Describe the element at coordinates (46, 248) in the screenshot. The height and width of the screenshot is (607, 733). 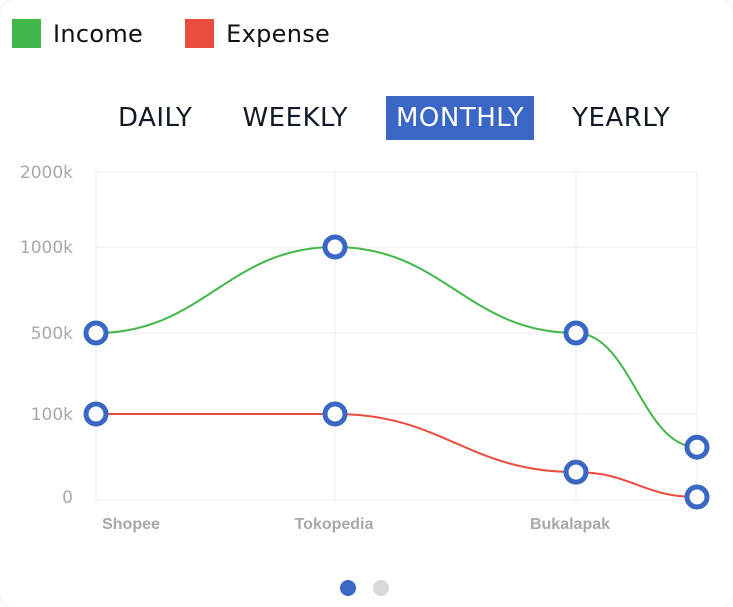
I see `y-tick-label: 1000k` at that location.